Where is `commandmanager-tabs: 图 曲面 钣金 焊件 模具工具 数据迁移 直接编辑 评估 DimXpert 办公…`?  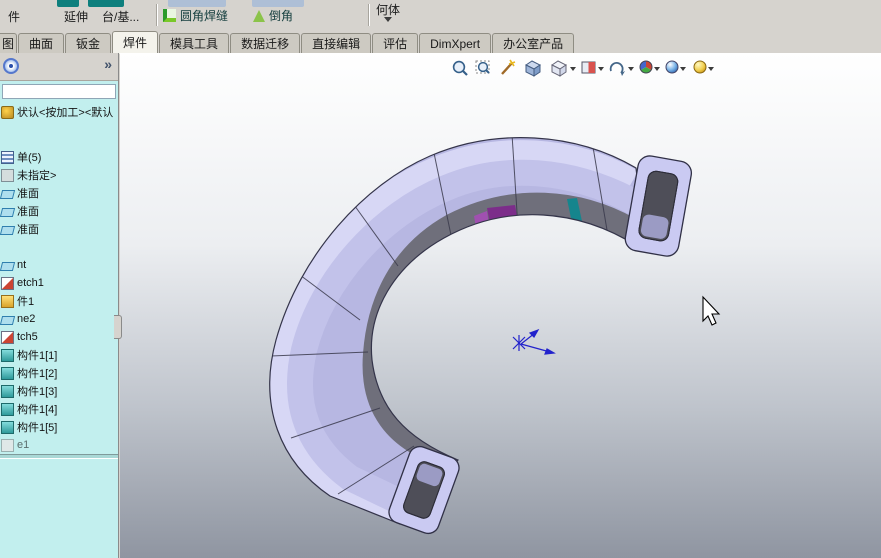
commandmanager-tabs: 图 曲面 钣金 焊件 模具工具 数据迁移 直接编辑 评估 DimXpert 办公… is located at coordinates (440, 42).